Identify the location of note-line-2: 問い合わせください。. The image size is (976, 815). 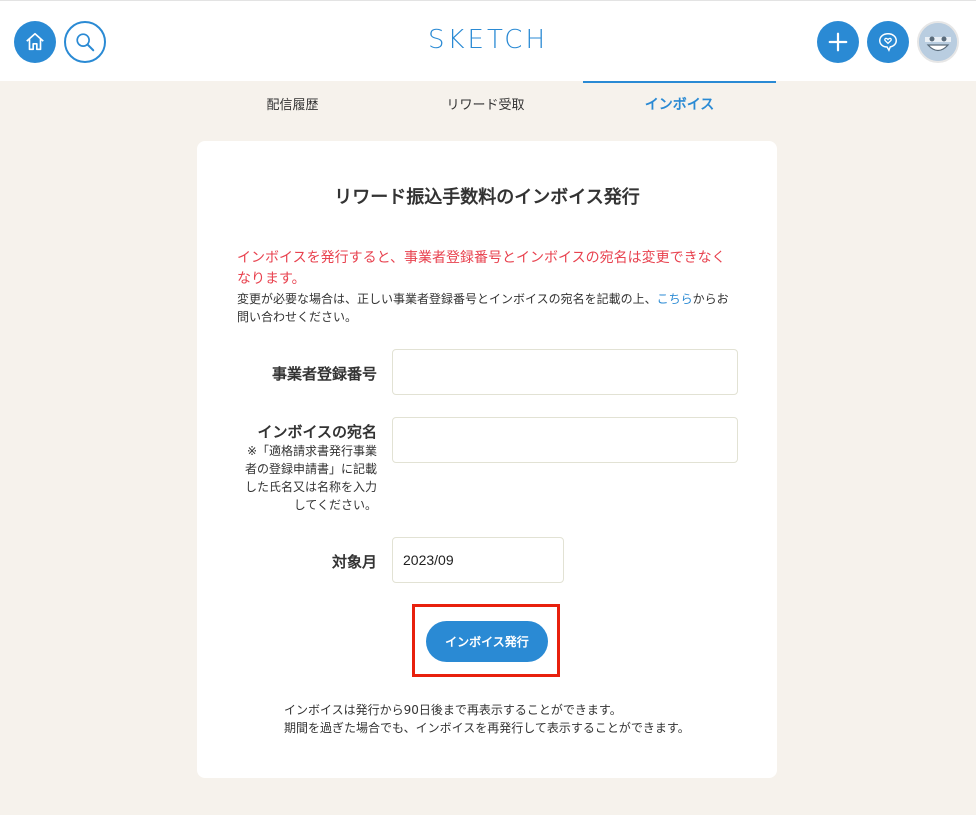
(297, 317).